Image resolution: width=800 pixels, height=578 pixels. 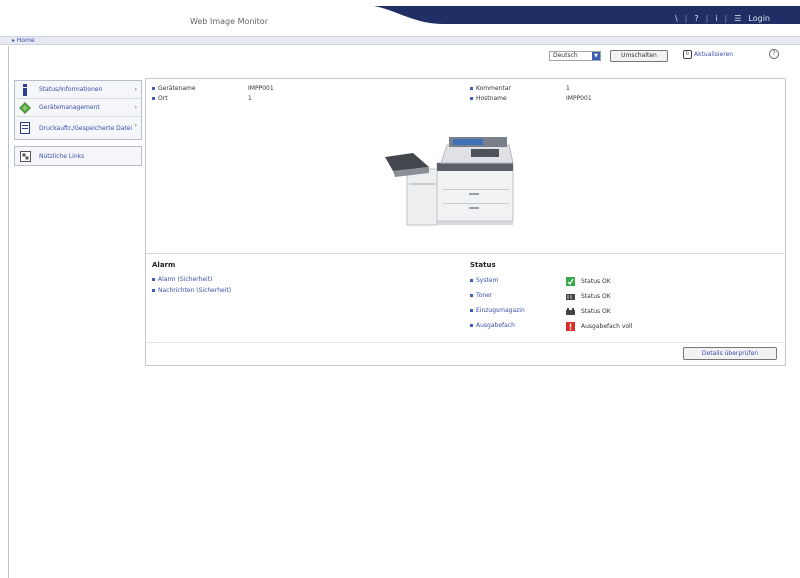 I want to click on sidebar-item-label: Nützliche Links, so click(x=62, y=156).